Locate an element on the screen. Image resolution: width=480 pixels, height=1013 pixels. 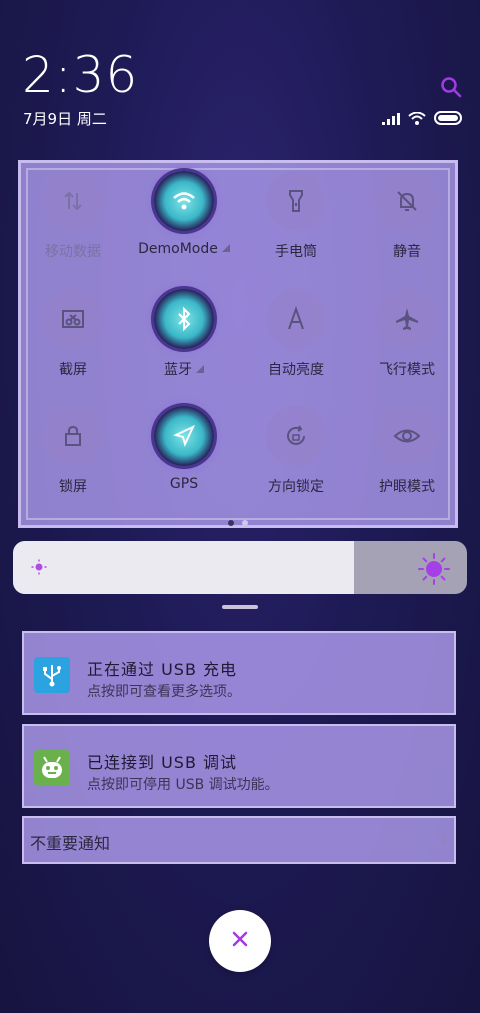
data-arrows-icon is located at coordinates (73, 201).